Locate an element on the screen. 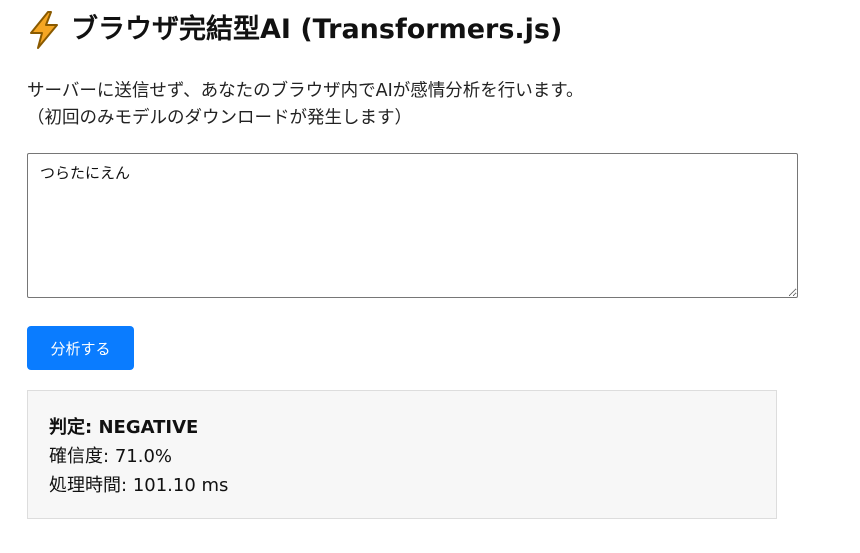  confidence-label: 確信度: is located at coordinates (79, 456).